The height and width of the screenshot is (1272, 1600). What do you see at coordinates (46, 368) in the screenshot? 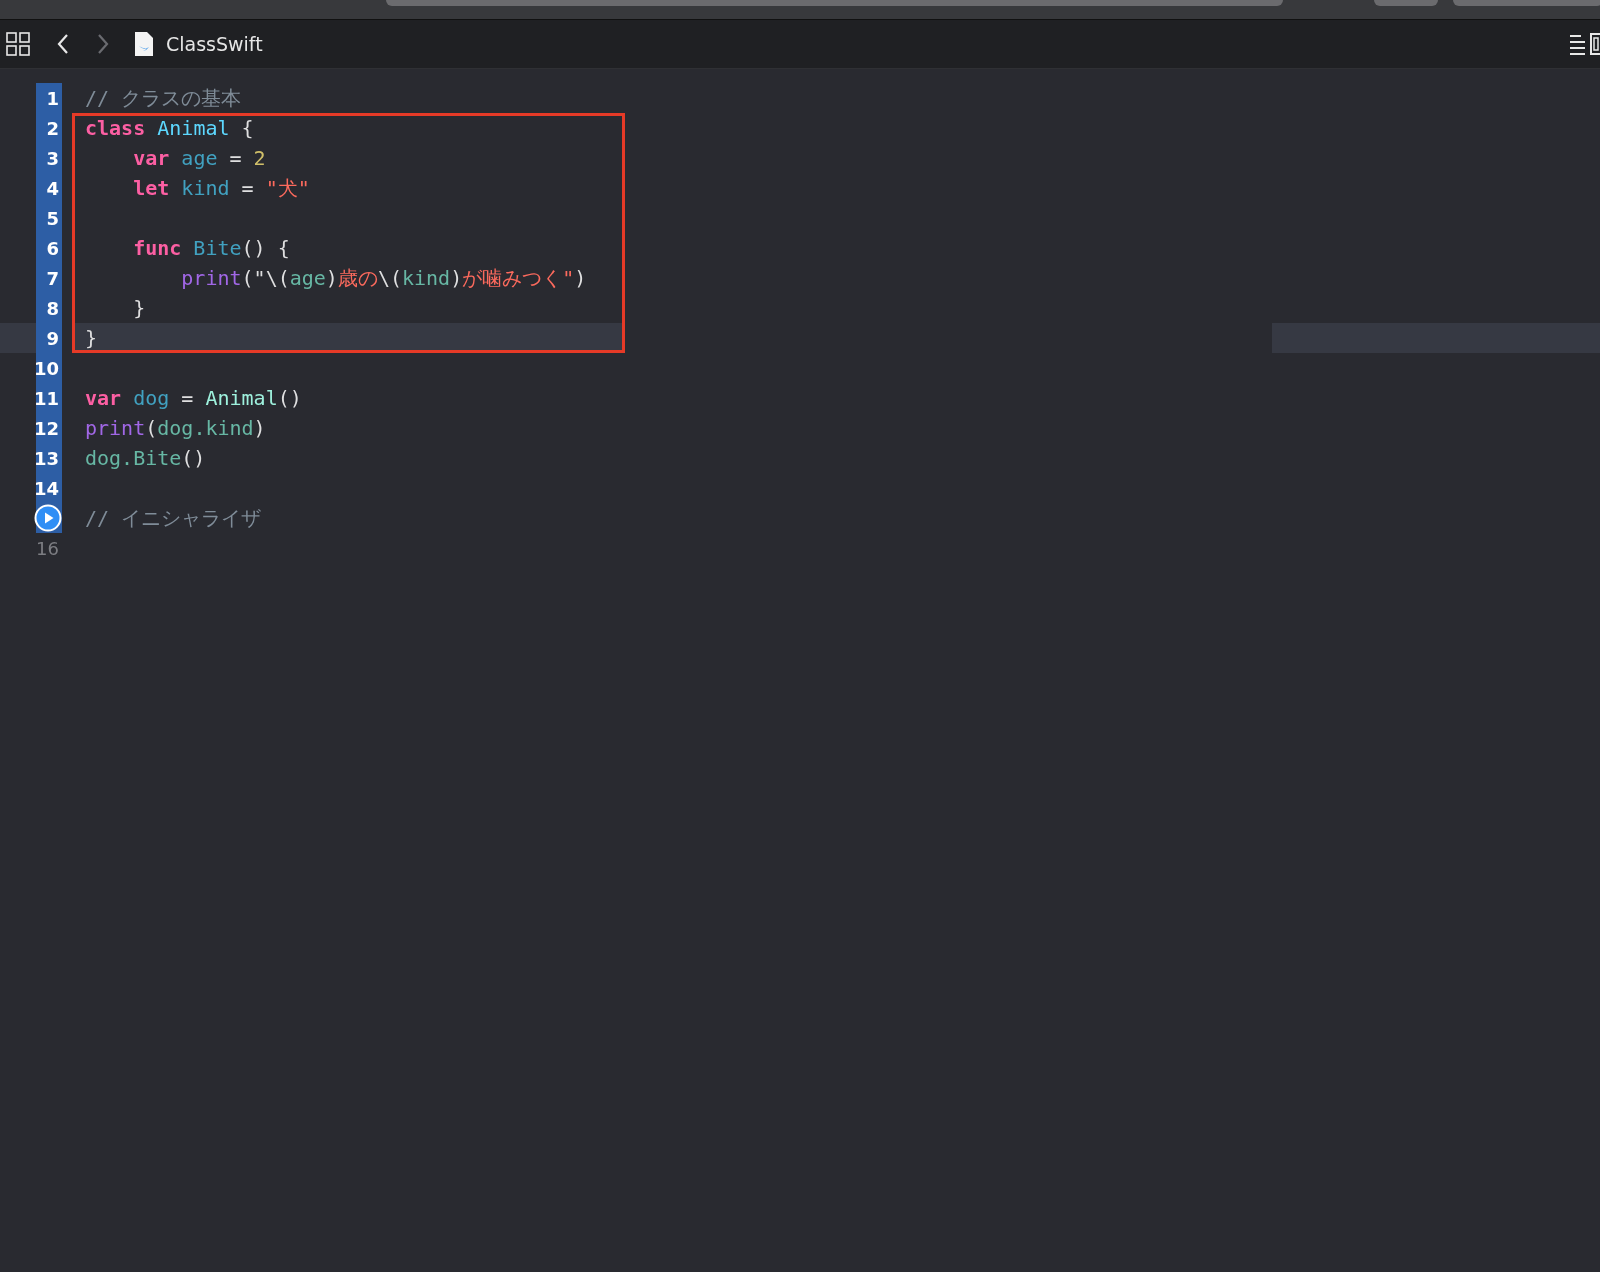
I see `line-number: 10` at bounding box center [46, 368].